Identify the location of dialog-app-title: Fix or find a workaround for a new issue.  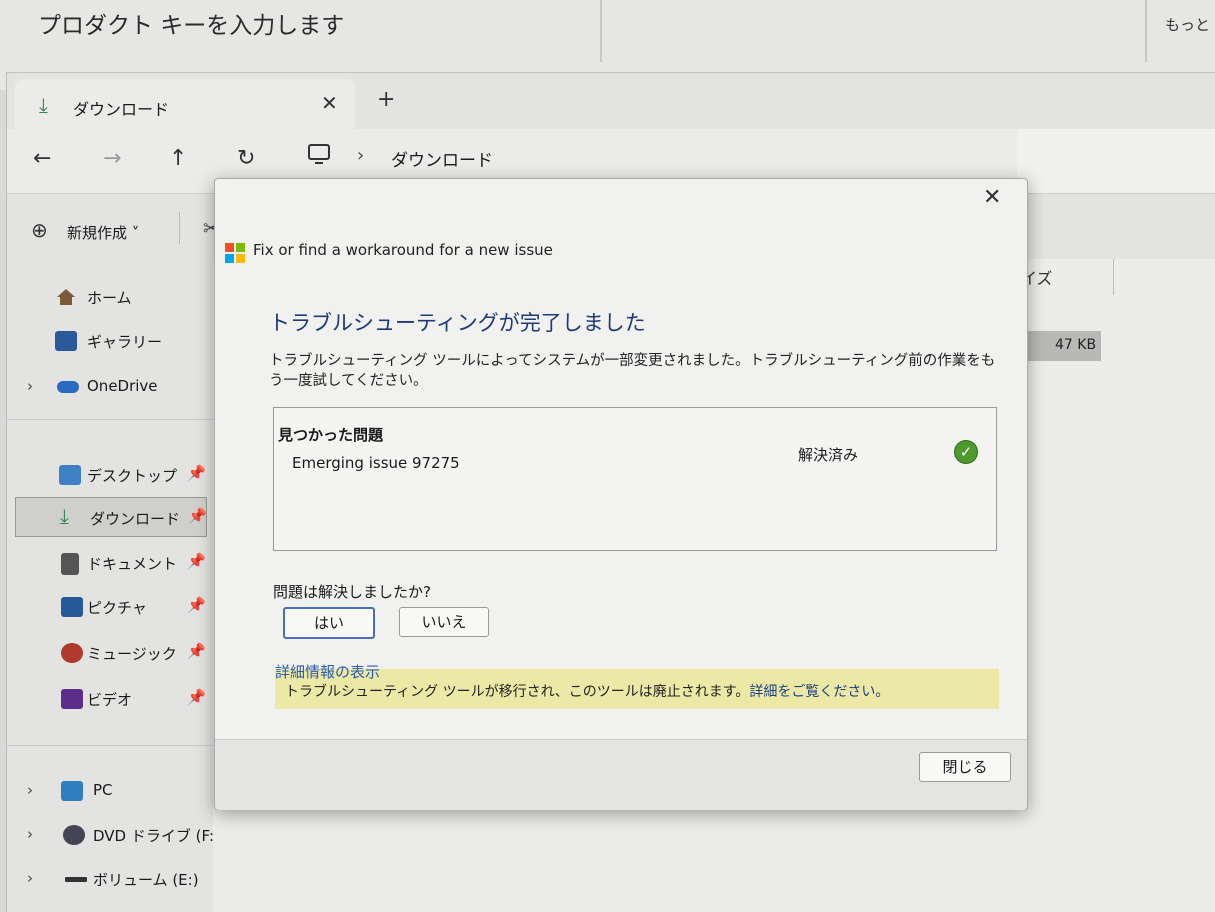
(403, 250).